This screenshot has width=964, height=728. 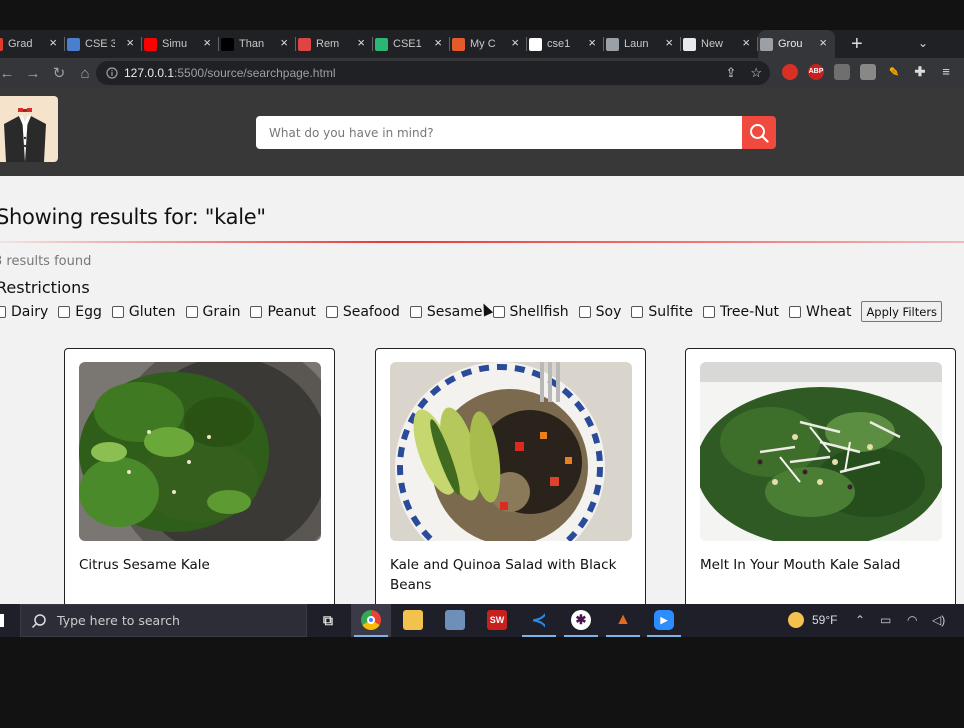 I want to click on matlab-icon: ▲, so click(x=623, y=620).